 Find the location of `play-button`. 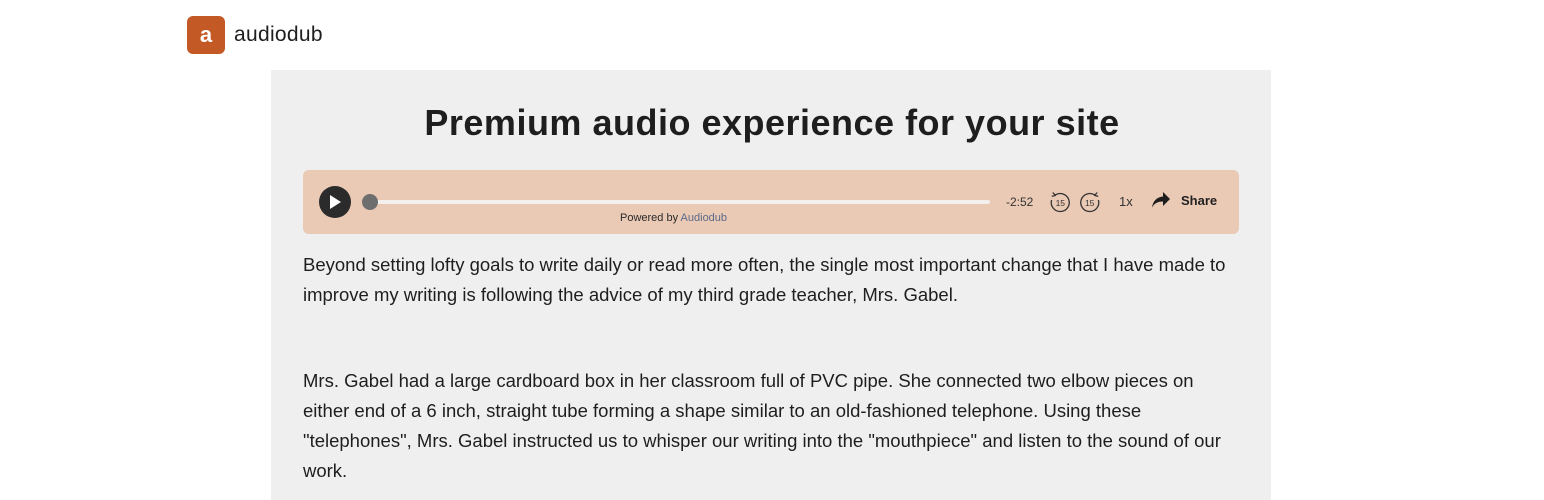

play-button is located at coordinates (335, 202).